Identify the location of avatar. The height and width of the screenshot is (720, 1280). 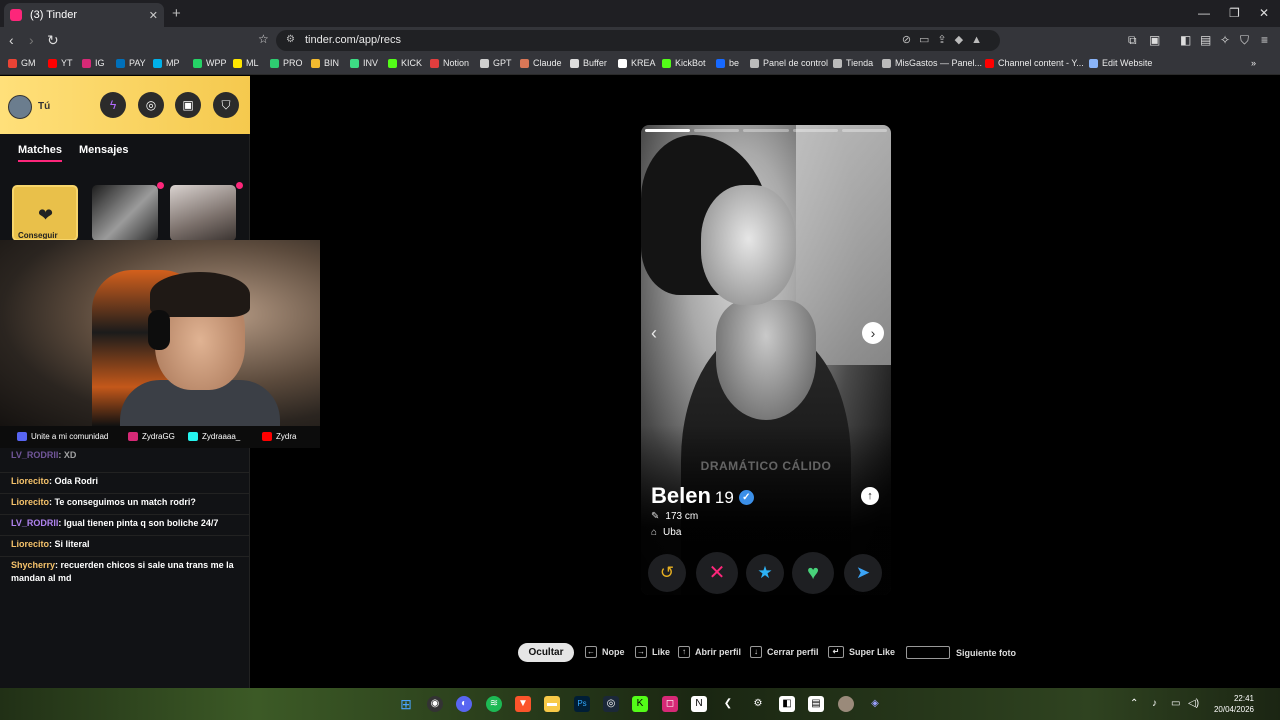
(20, 107).